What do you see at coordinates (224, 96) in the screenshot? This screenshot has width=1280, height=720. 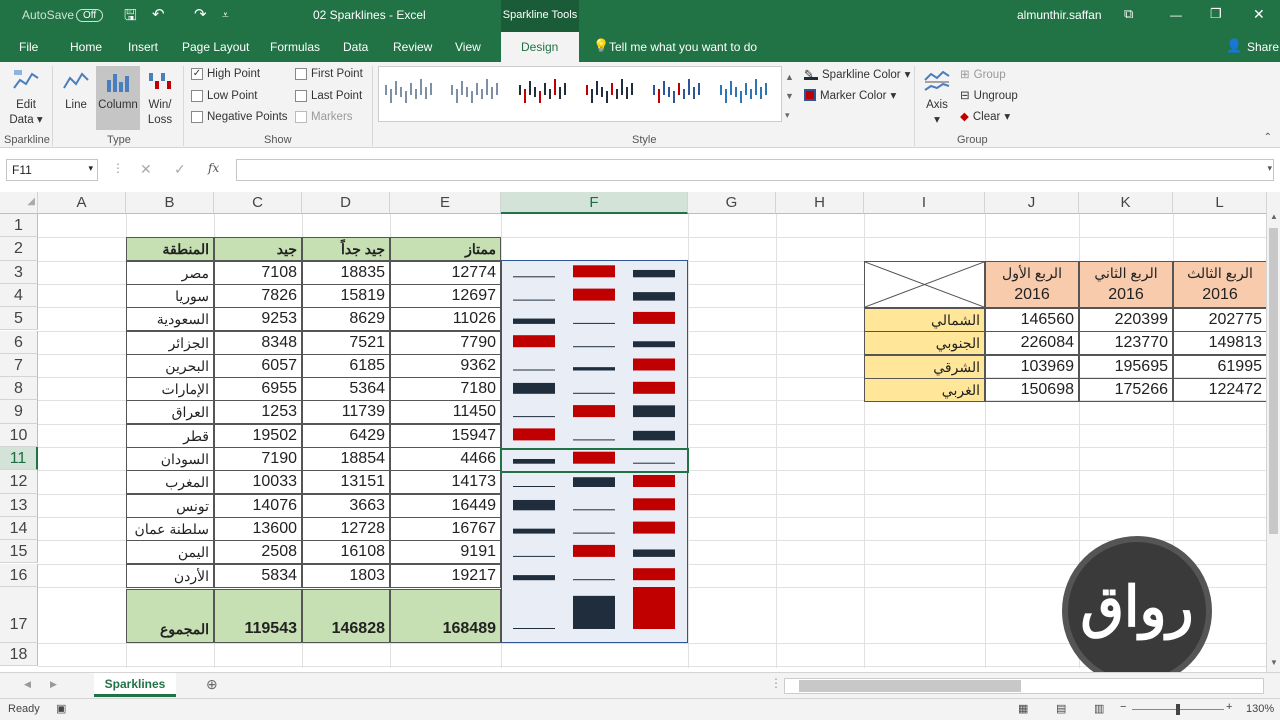 I see `low-point-checkbox: Low Point` at bounding box center [224, 96].